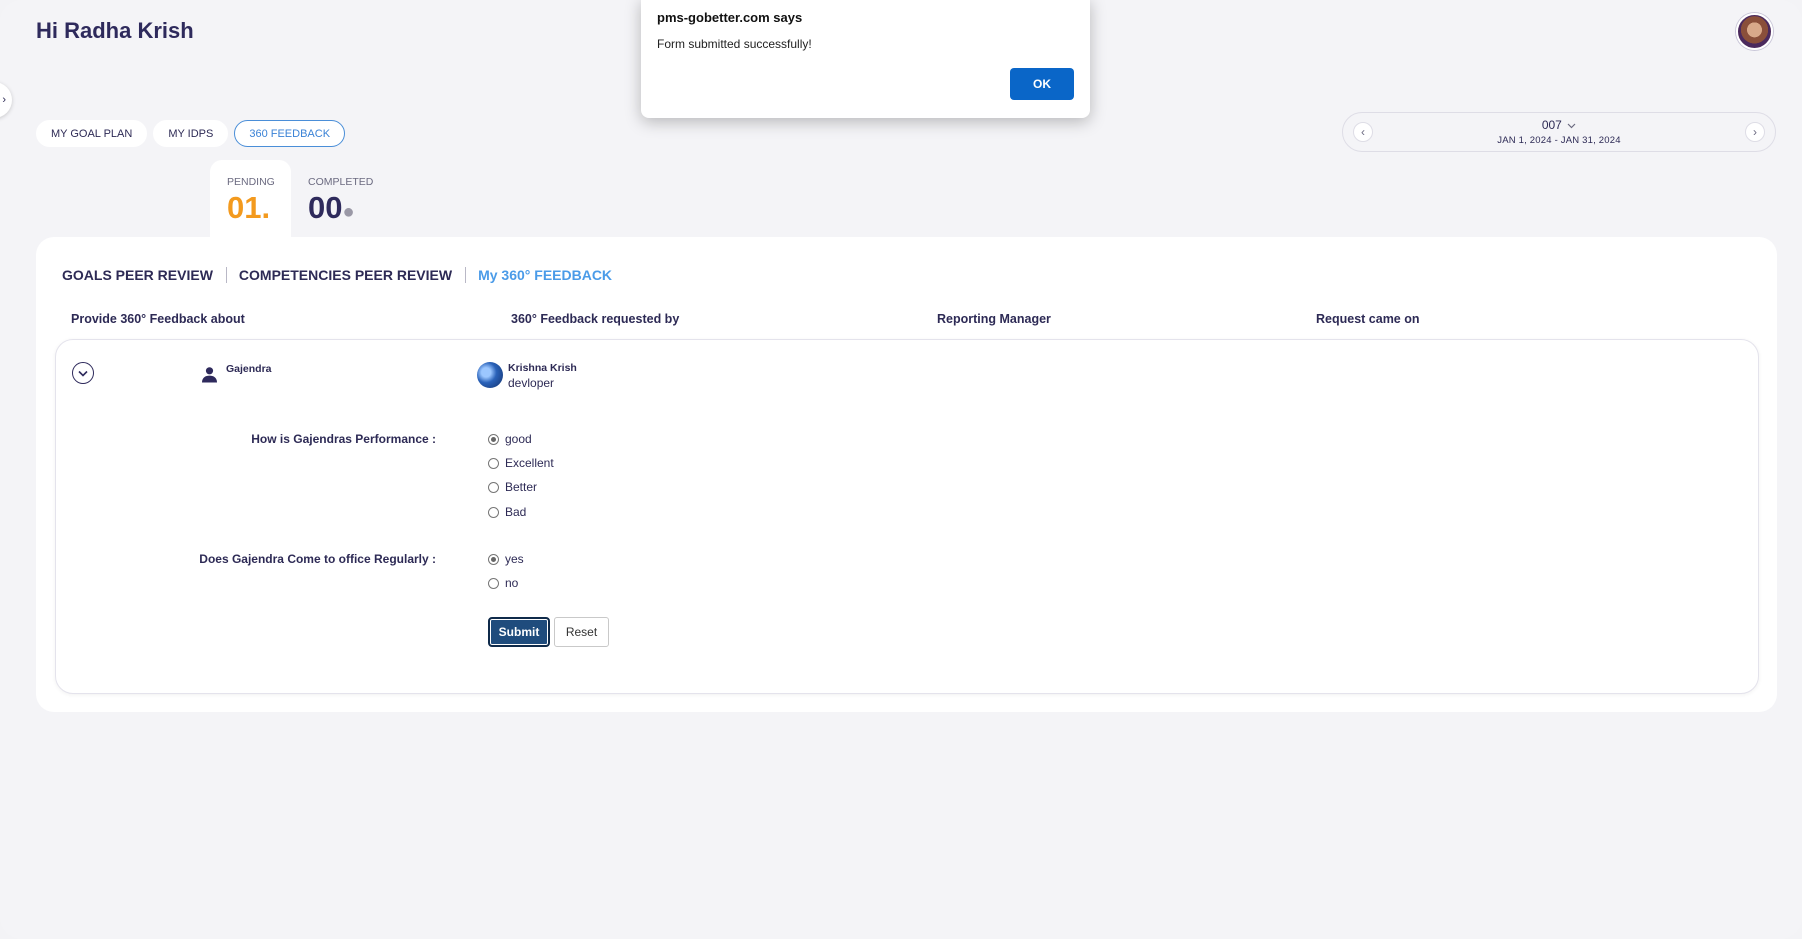 The height and width of the screenshot is (939, 1802). I want to click on option-label: Better, so click(521, 487).